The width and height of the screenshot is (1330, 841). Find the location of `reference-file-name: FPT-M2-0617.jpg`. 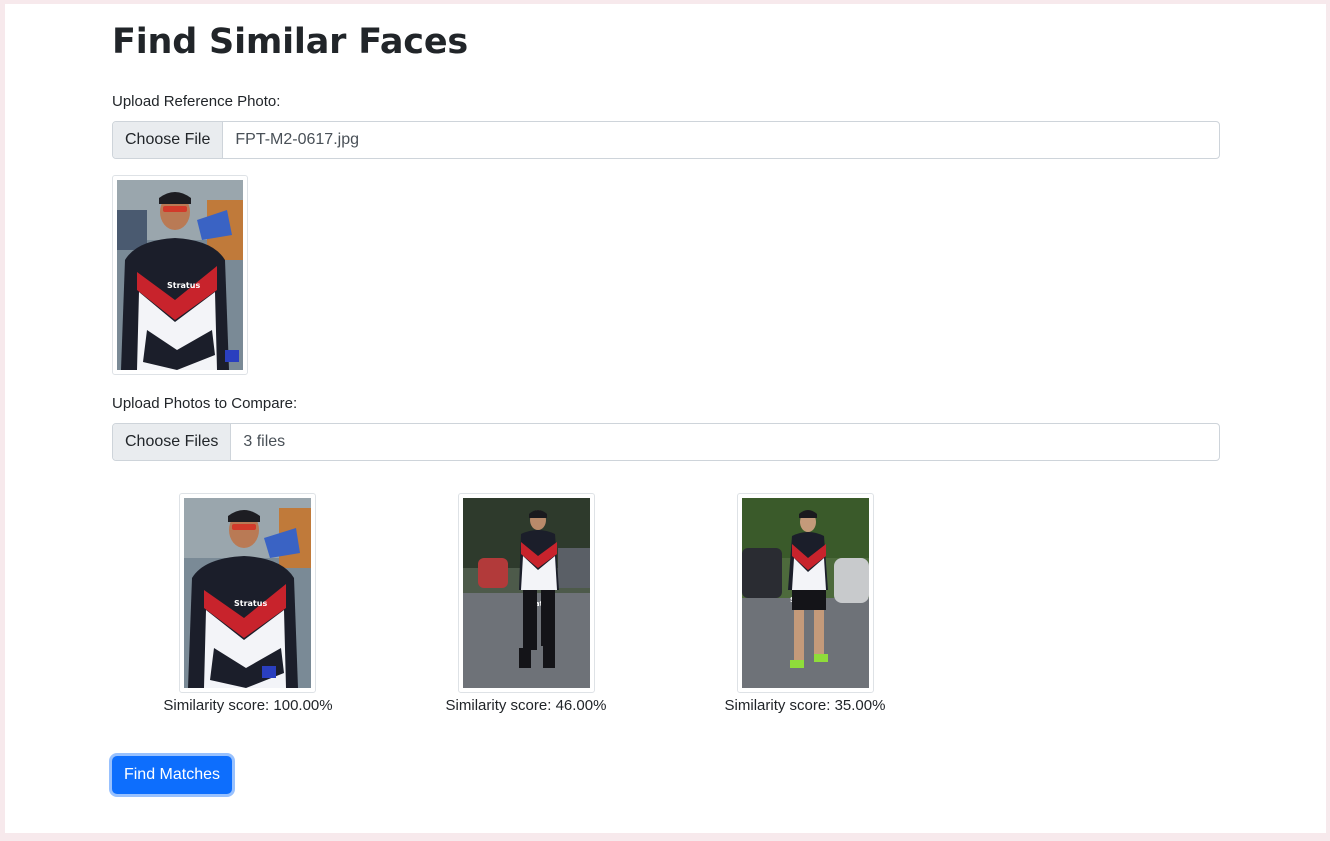

reference-file-name: FPT-M2-0617.jpg is located at coordinates (297, 139).